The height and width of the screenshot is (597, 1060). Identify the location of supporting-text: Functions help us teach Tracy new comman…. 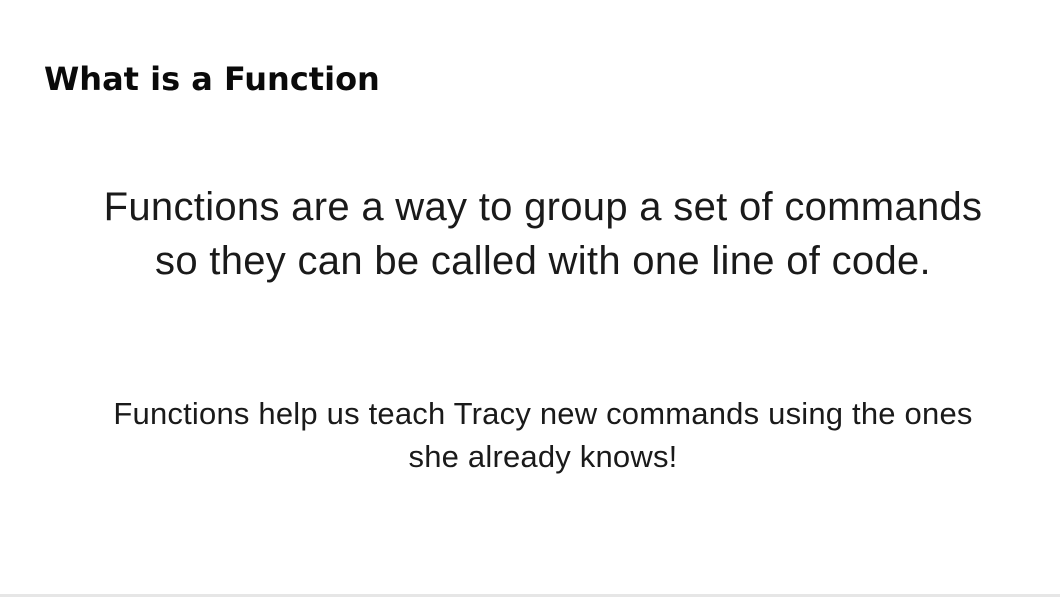
(543, 435).